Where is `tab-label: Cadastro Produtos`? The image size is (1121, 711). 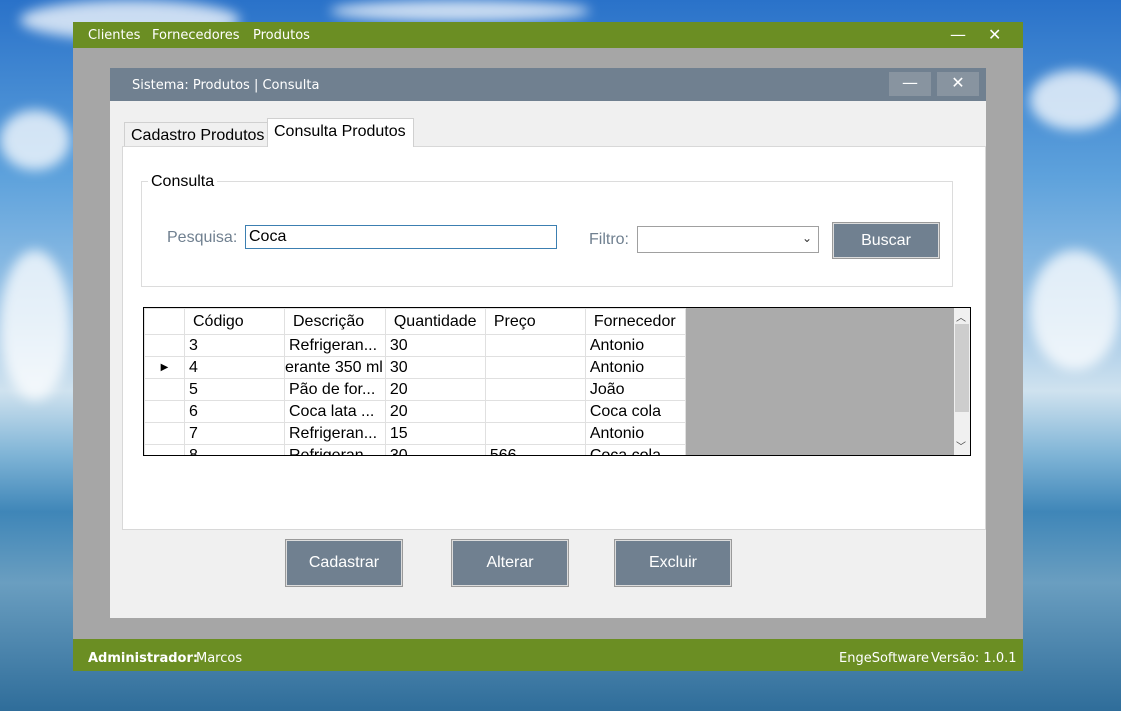 tab-label: Cadastro Produtos is located at coordinates (198, 135).